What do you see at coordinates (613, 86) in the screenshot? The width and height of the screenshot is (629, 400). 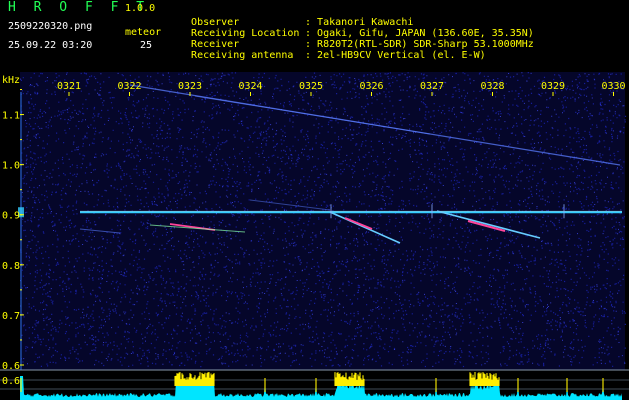 I see `x-tick-label: 0330` at bounding box center [613, 86].